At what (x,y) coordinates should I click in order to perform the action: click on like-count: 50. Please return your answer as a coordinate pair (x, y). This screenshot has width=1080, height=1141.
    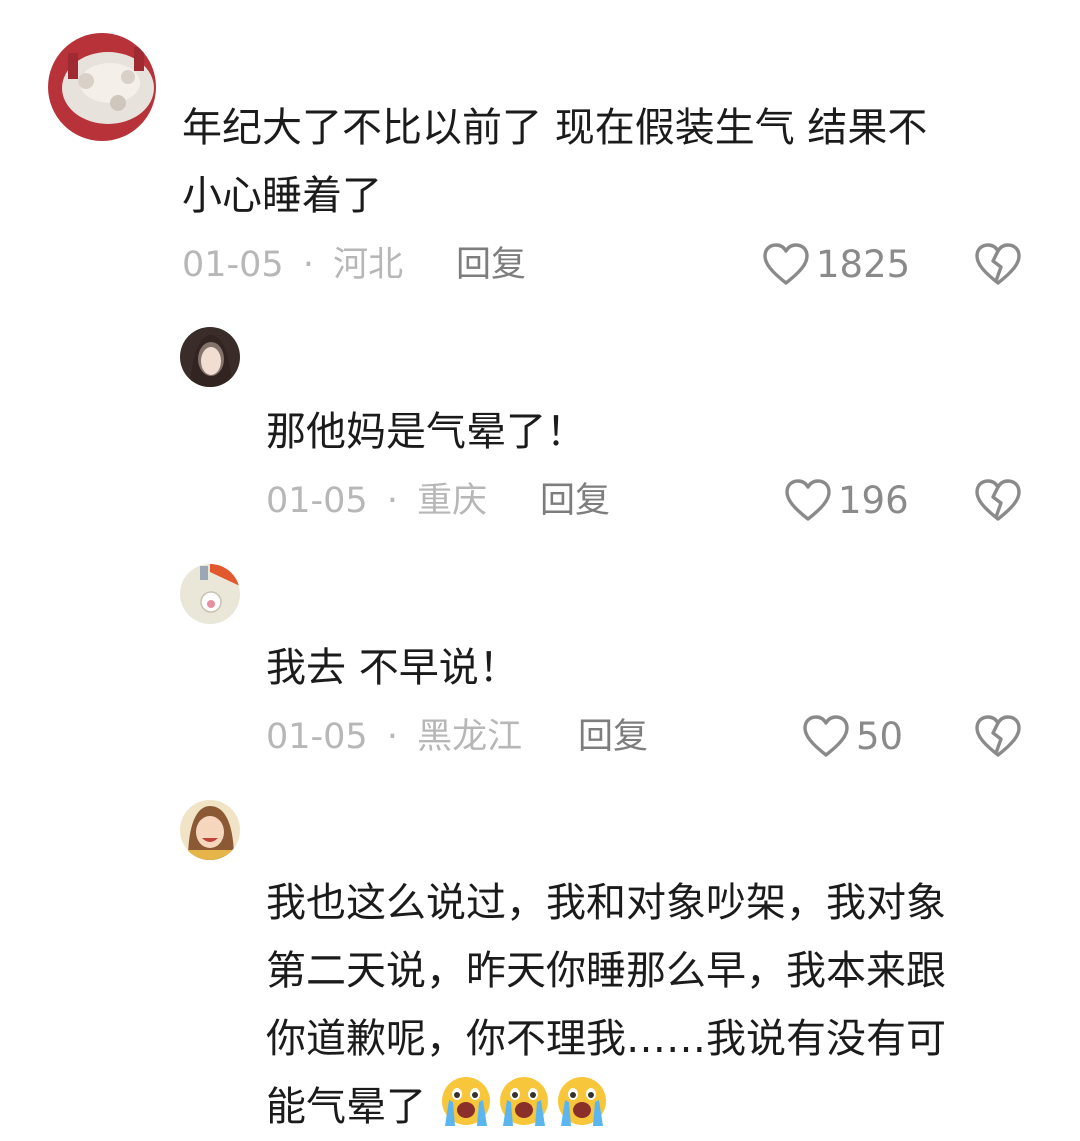
    Looking at the image, I should click on (880, 736).